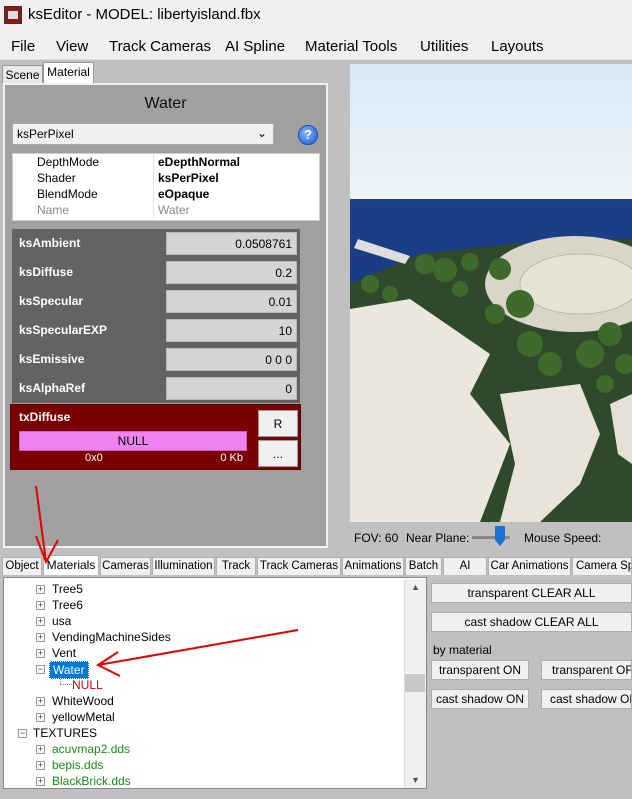 Image resolution: width=632 pixels, height=799 pixels. I want to click on variable-input: 0 0 0, so click(231, 359).